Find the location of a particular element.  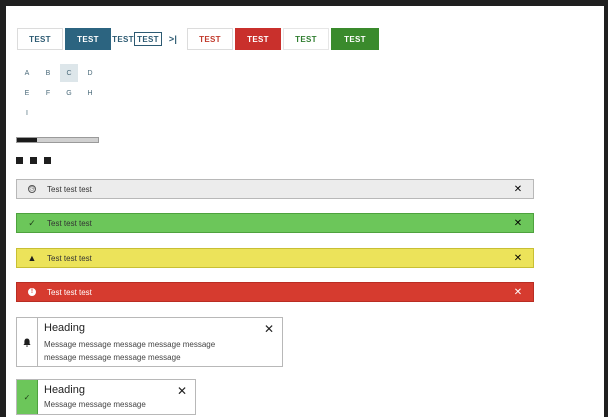

toast-body: Heading Message message message is located at coordinates (103, 397).